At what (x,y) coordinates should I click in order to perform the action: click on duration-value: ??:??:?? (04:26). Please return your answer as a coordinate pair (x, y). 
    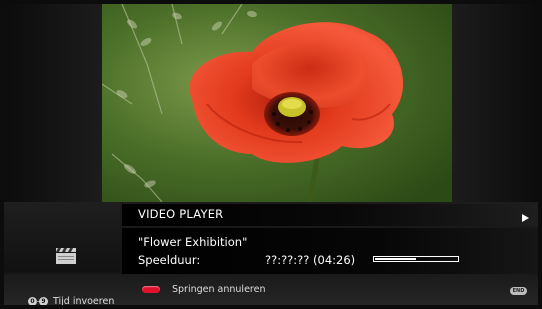
    Looking at the image, I should click on (310, 260).